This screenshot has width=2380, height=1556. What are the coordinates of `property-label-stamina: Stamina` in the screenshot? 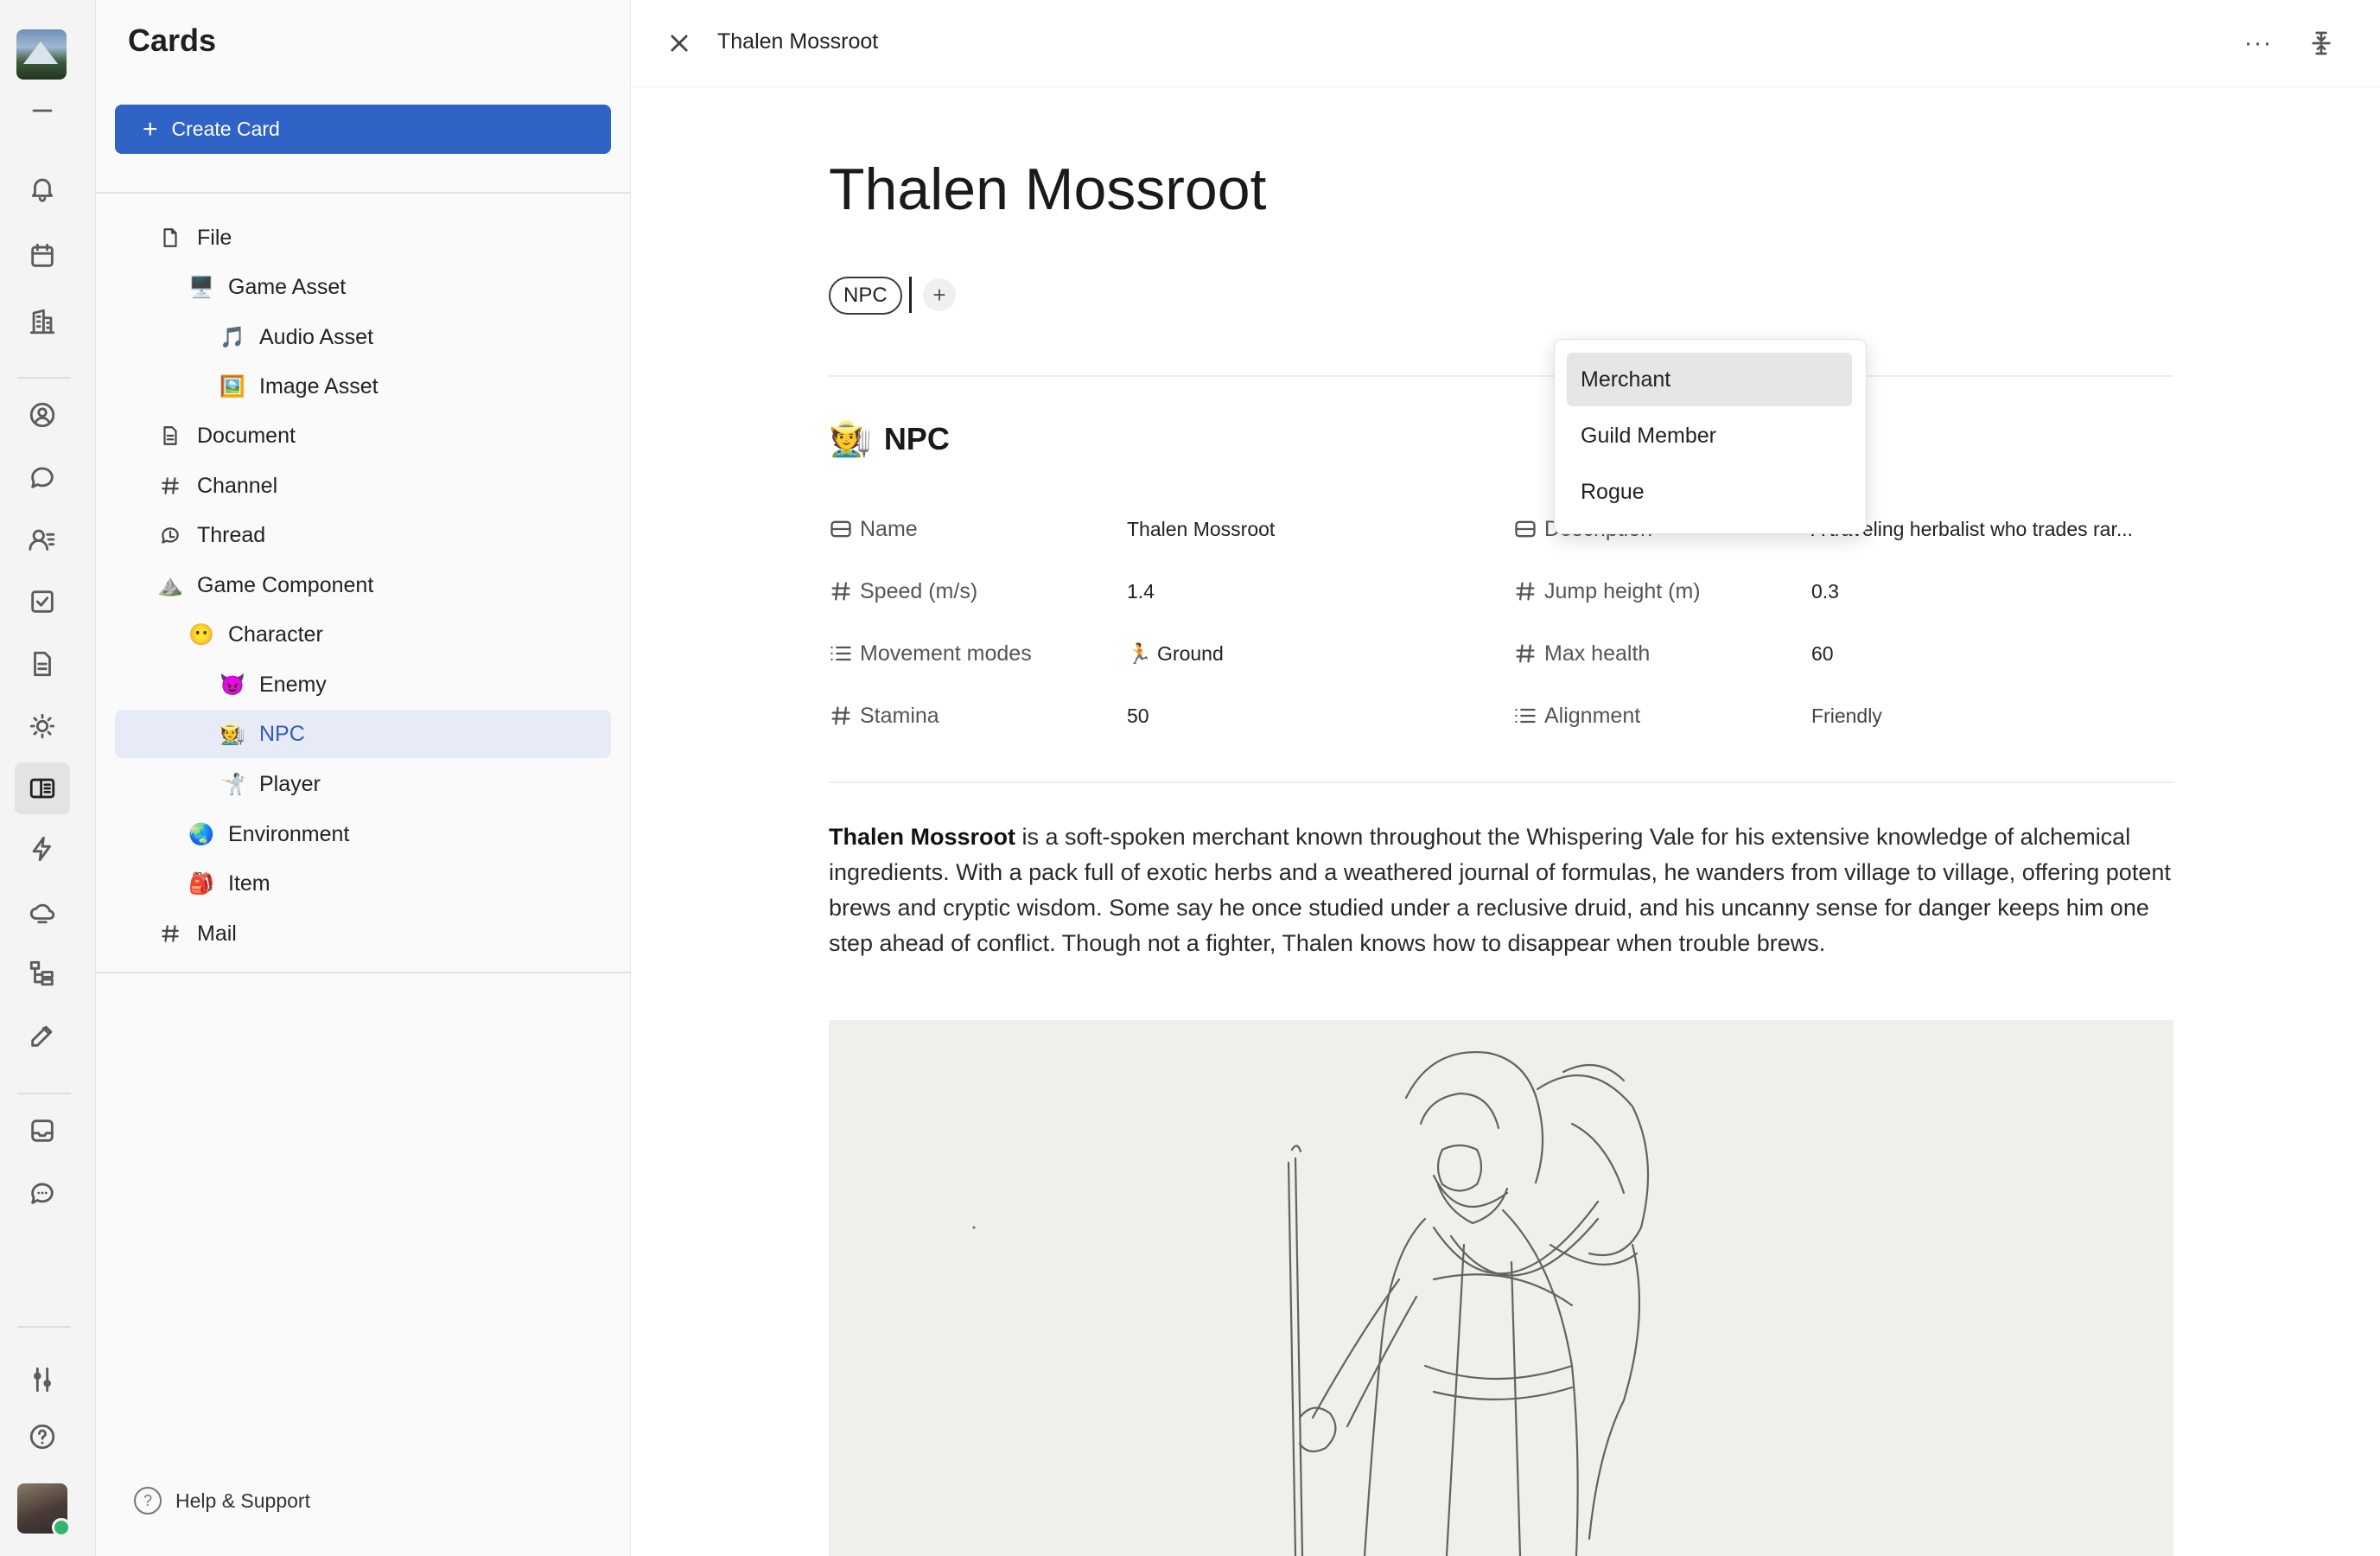 It's located at (884, 716).